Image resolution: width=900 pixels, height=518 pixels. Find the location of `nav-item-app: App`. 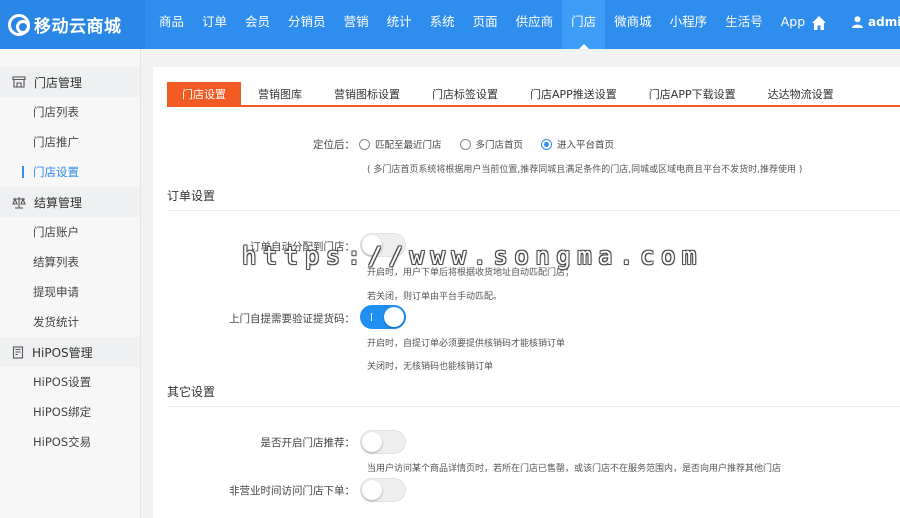

nav-item-app: App is located at coordinates (793, 24).